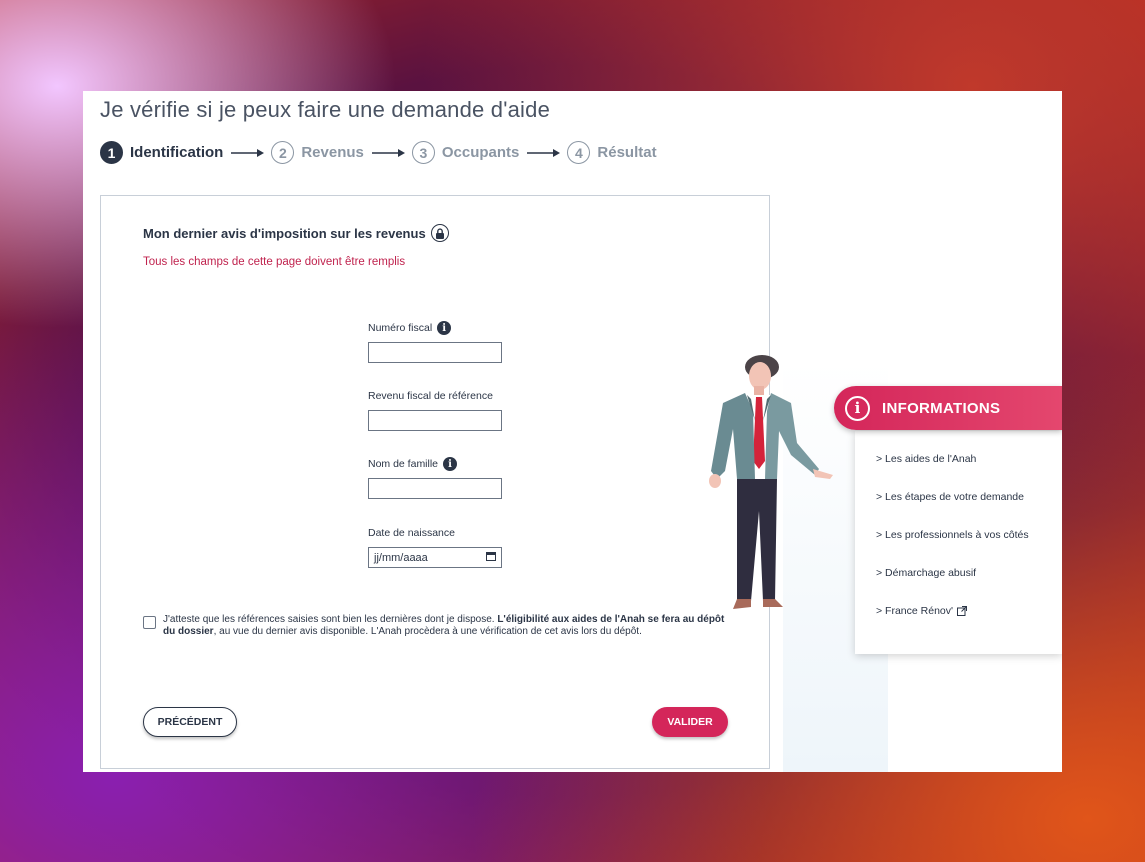 The width and height of the screenshot is (1145, 862). I want to click on field-label: Numéro fiscal i, so click(435, 328).